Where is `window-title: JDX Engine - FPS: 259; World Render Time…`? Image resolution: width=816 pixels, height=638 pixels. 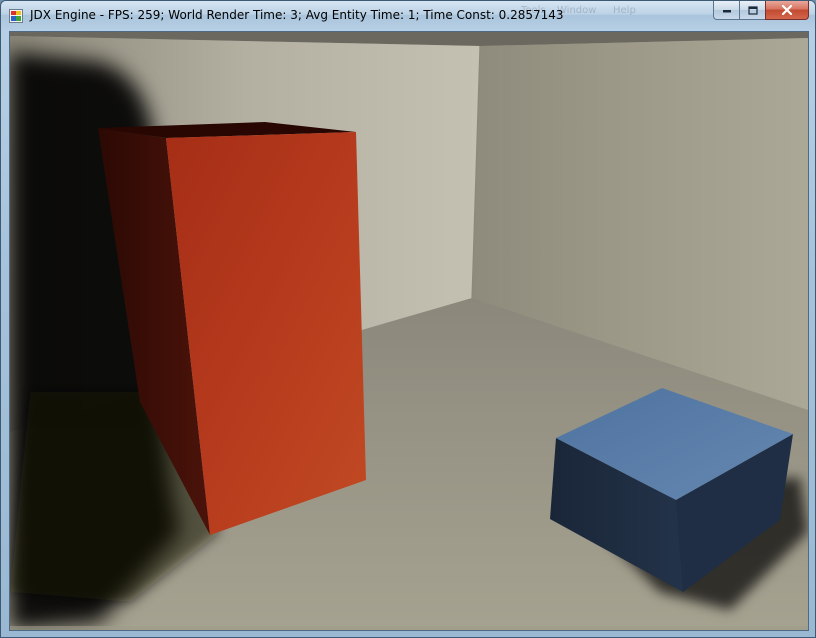 window-title: JDX Engine - FPS: 259; World Render Time… is located at coordinates (297, 15).